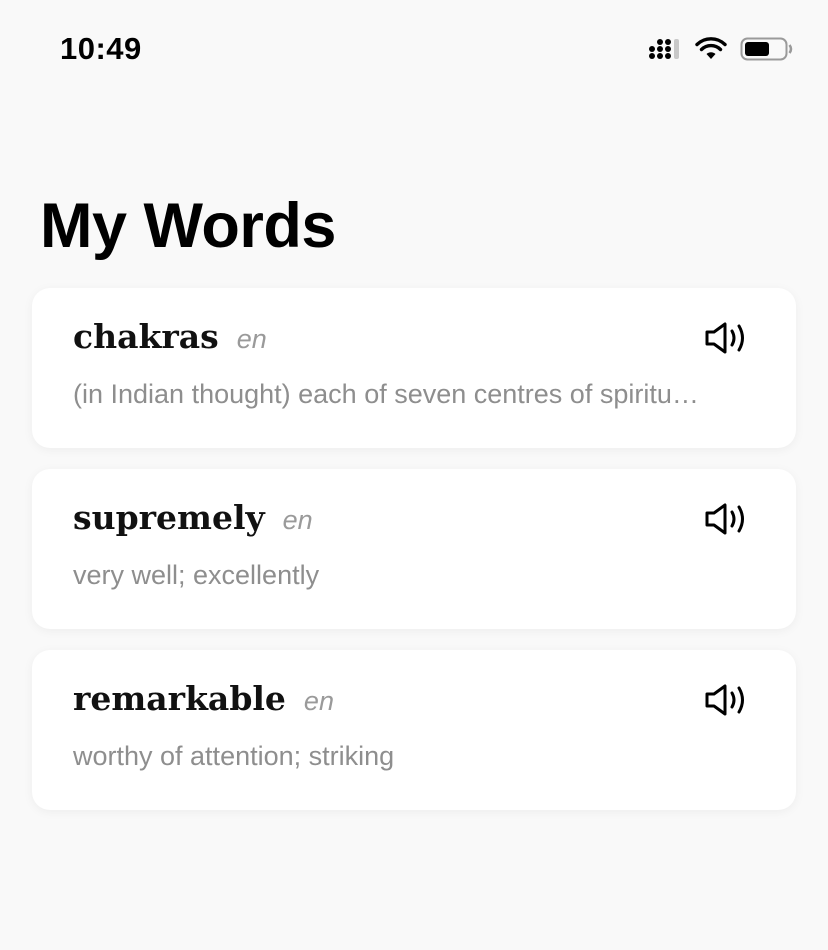  I want to click on status-icons, so click(721, 49).